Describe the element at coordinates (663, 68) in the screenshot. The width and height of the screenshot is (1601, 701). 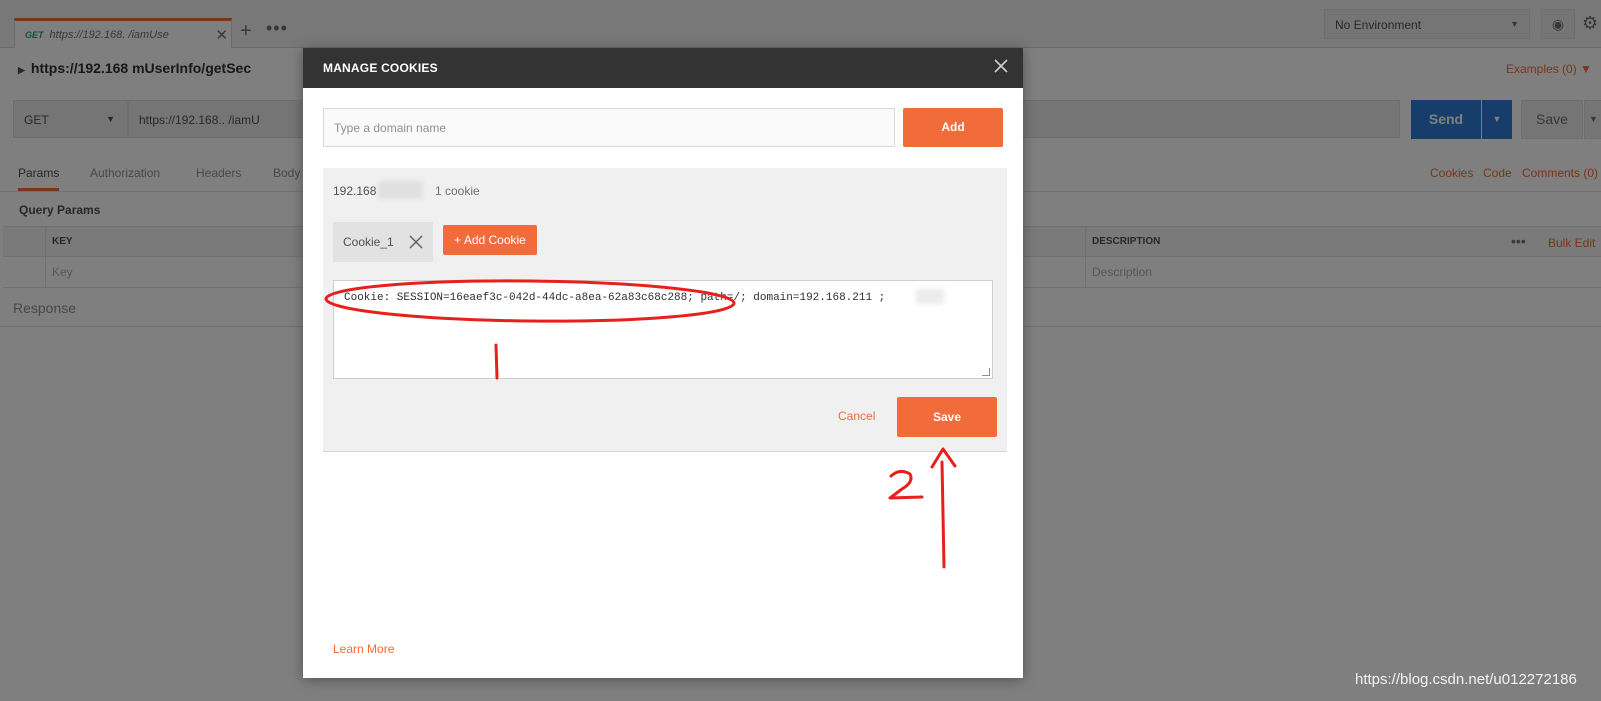
I see `modal-header: MANAGE COOKIES` at that location.